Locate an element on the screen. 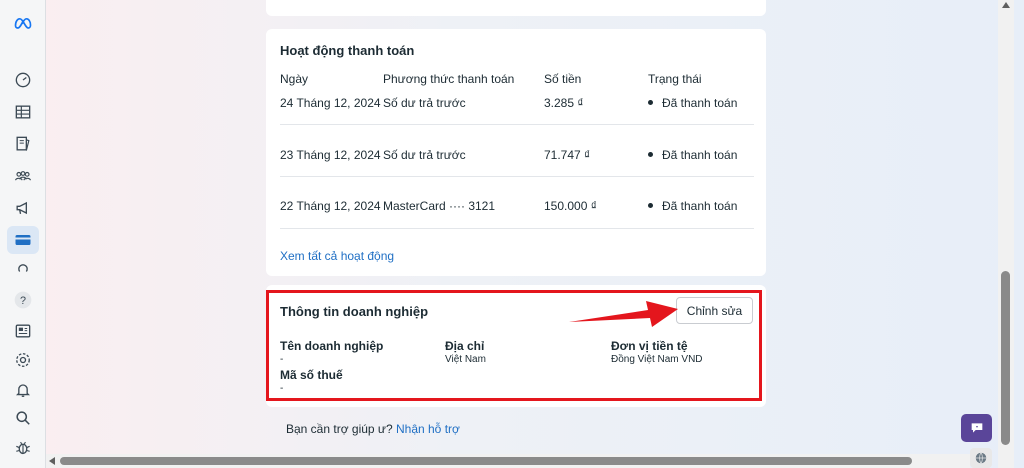 The height and width of the screenshot is (468, 1024). help-text: Bạn cần trợ giúp ư? is located at coordinates (339, 429).